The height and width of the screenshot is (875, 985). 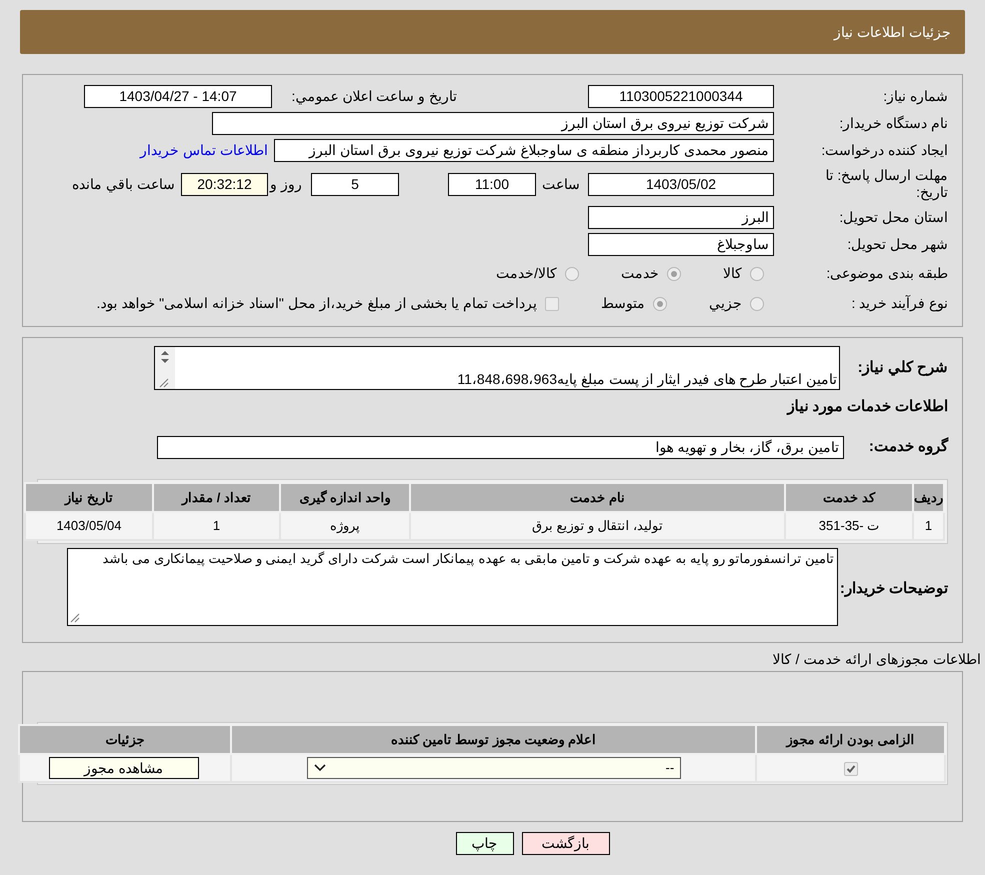 I want to click on resize-grip-icon, so click(x=75, y=618).